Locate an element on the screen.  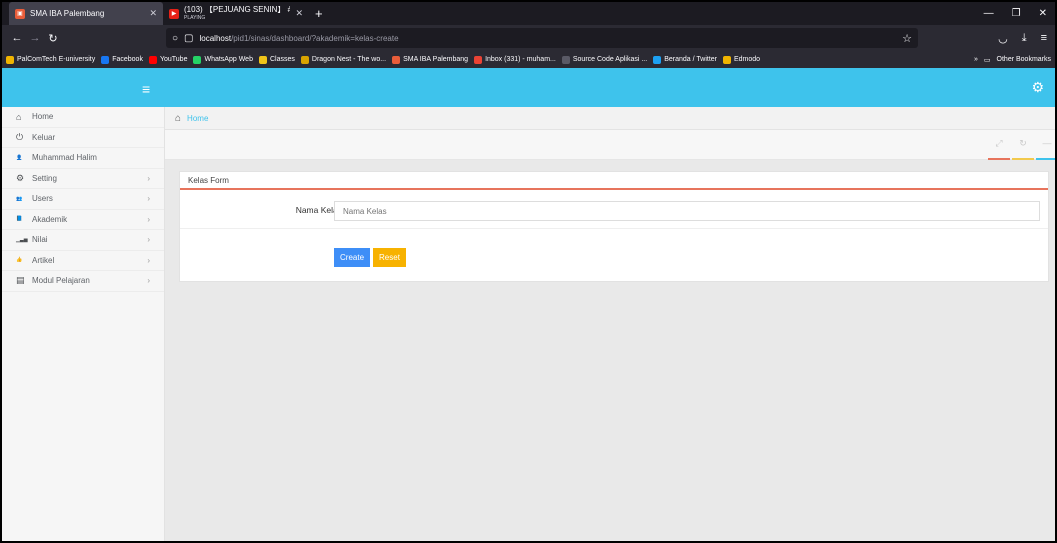
power-icon: ⏻ is located at coordinates (20, 136).